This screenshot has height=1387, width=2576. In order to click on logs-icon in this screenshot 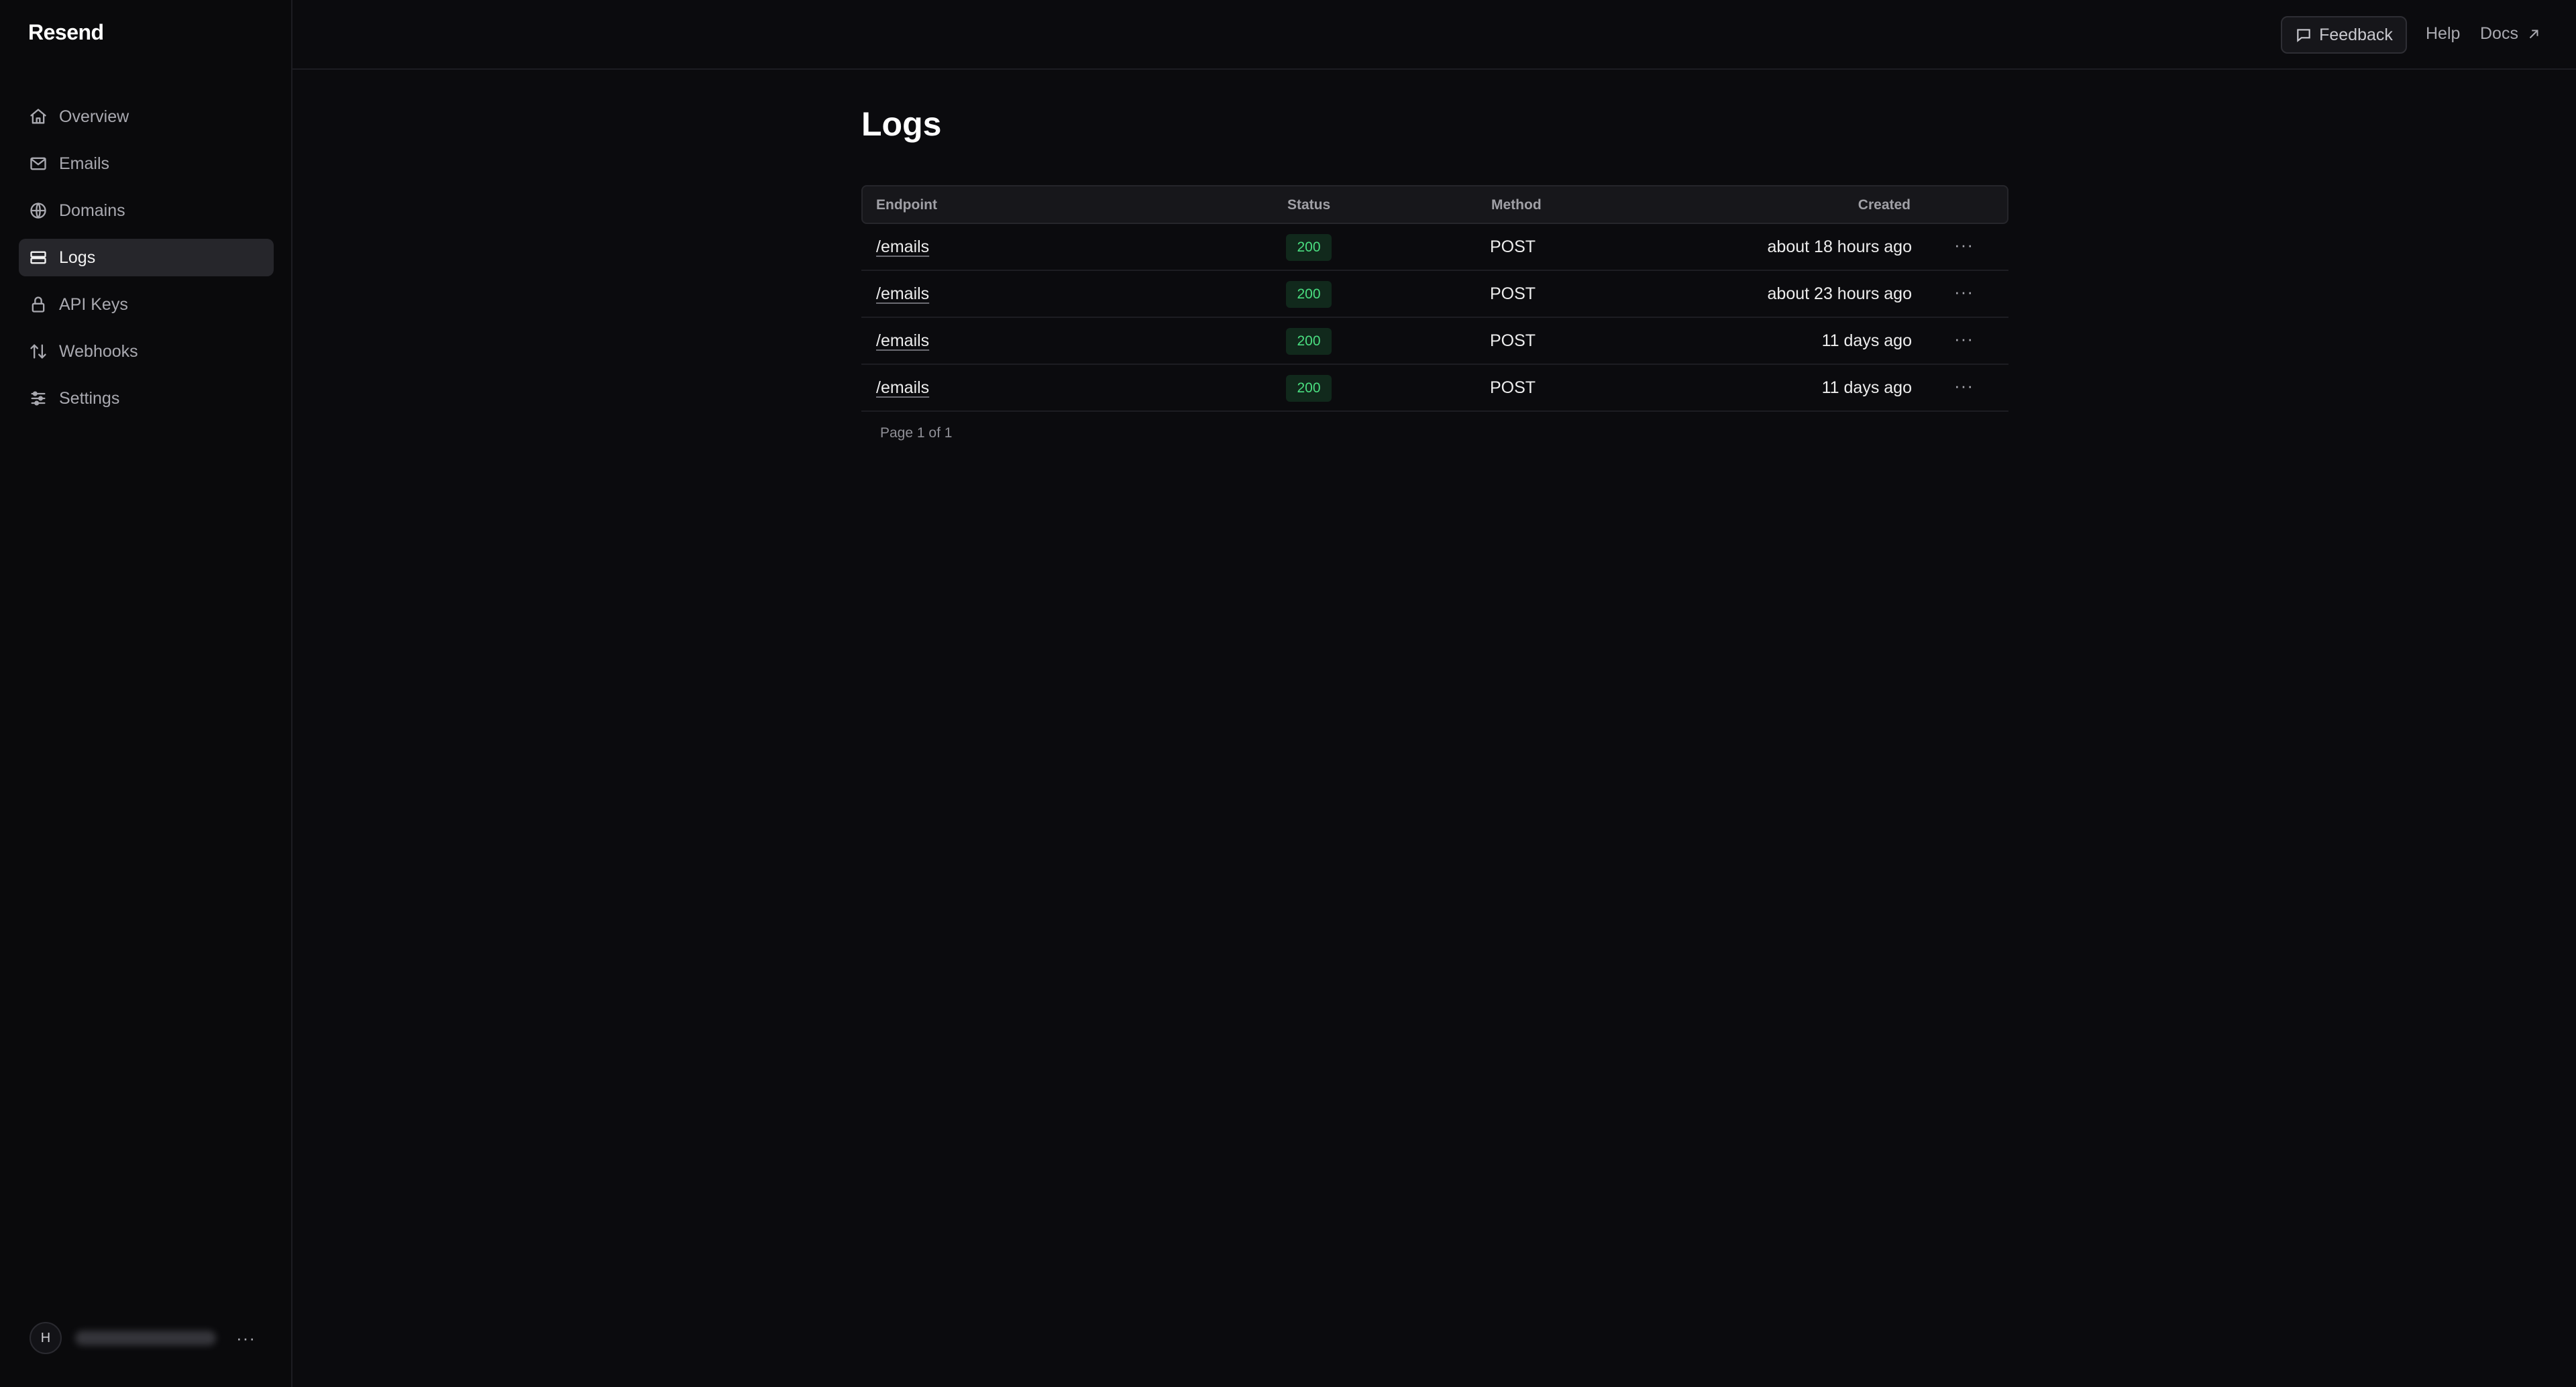, I will do `click(38, 257)`.